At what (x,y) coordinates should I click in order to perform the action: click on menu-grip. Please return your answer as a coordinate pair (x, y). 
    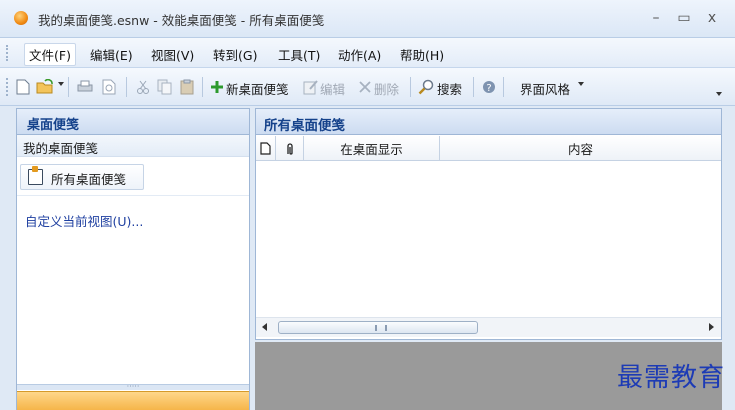
    Looking at the image, I should click on (7, 53).